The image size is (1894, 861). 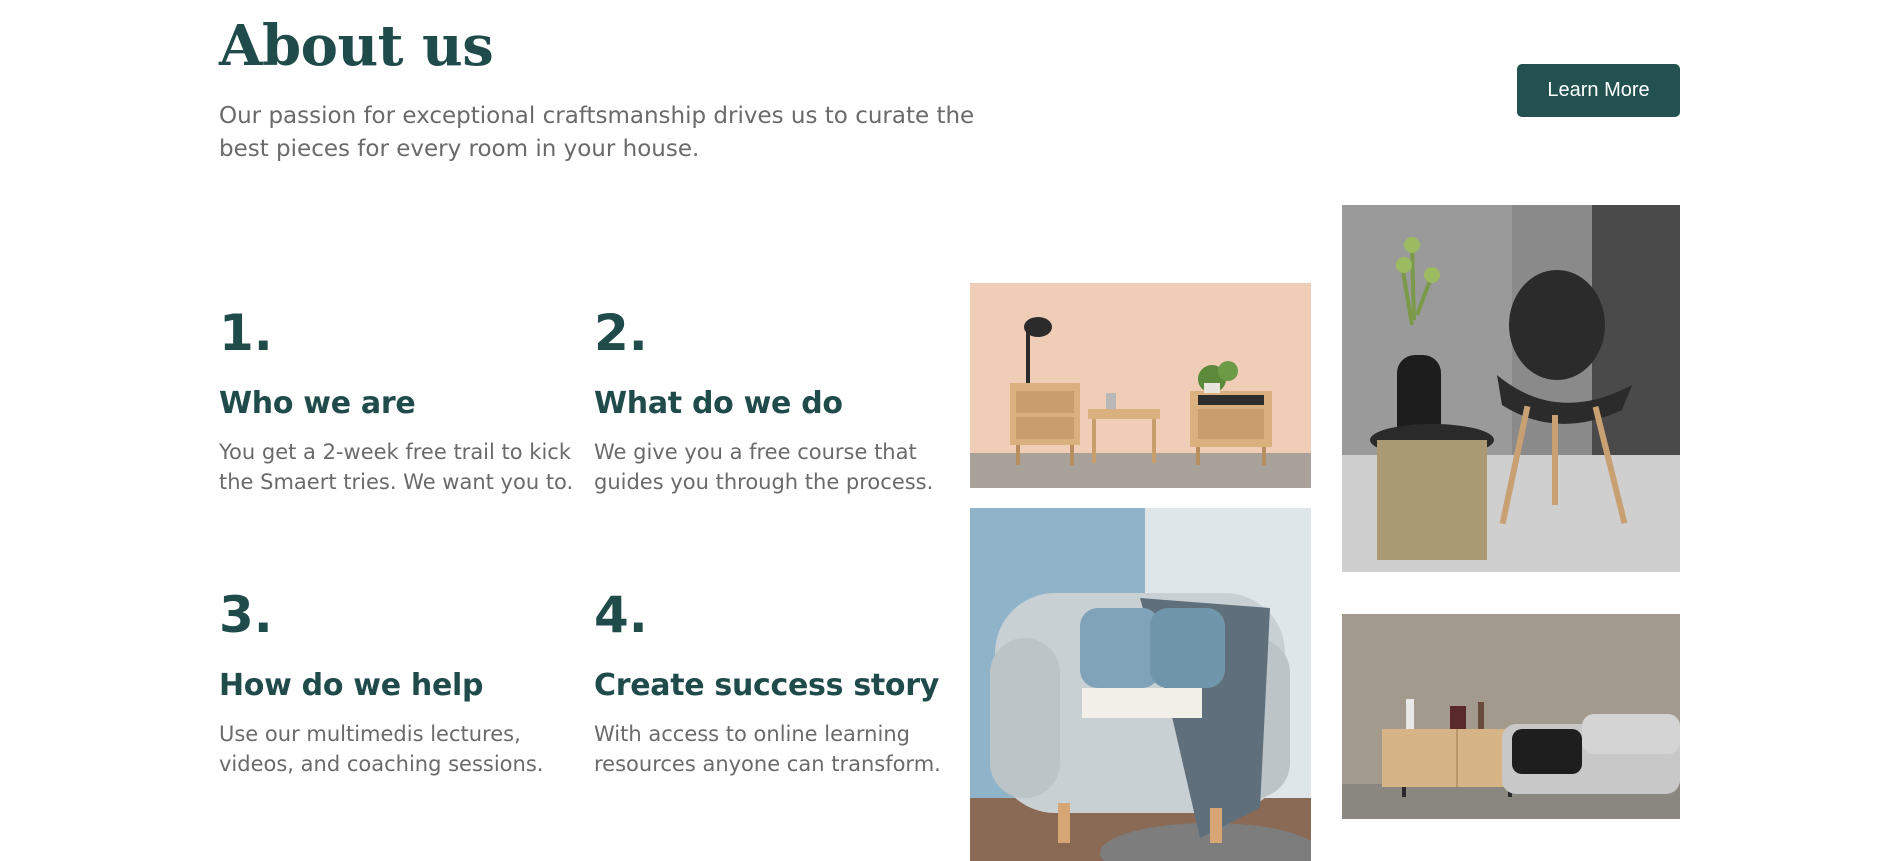 What do you see at coordinates (356, 46) in the screenshot?
I see `page-title: About us` at bounding box center [356, 46].